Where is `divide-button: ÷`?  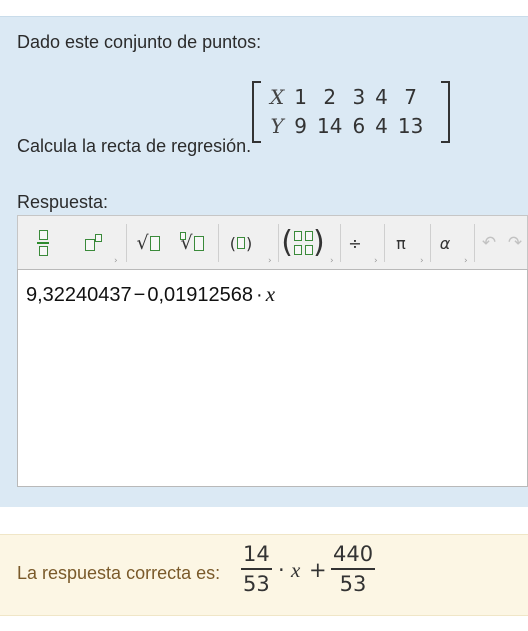
divide-button: ÷ is located at coordinates (355, 243).